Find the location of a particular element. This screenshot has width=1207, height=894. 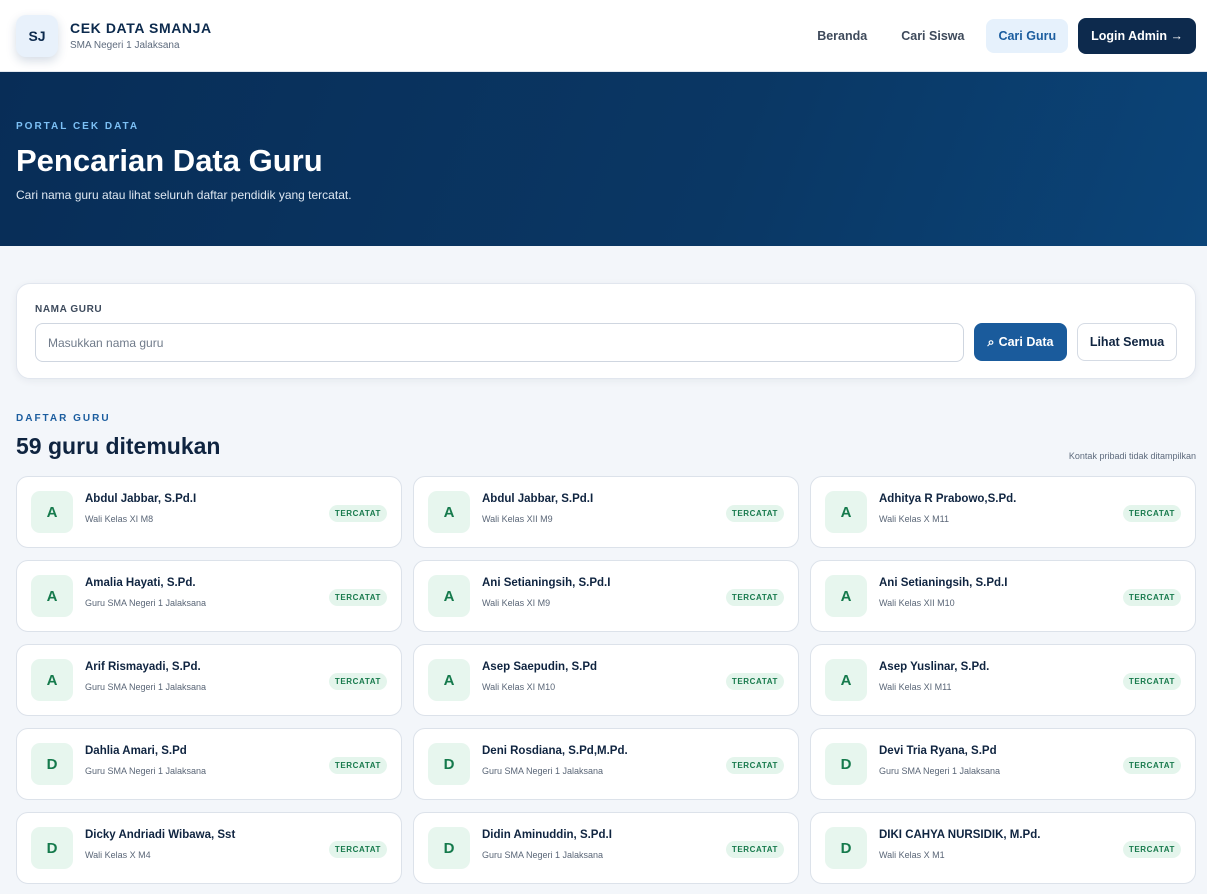

teacher-name: Didin Aminuddin, S.Pd.I is located at coordinates (547, 834).